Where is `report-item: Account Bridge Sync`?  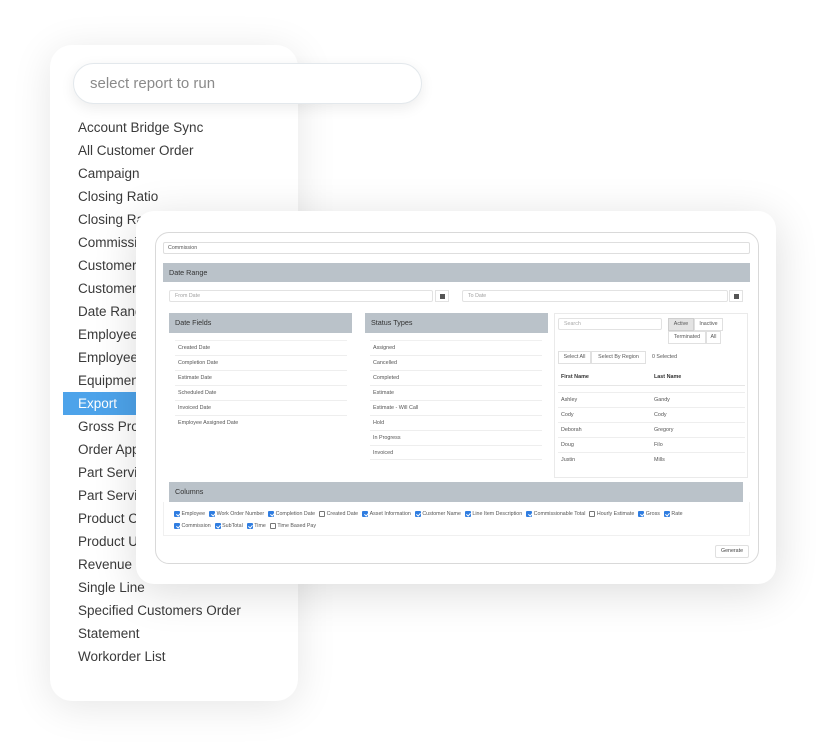 report-item: Account Bridge Sync is located at coordinates (174, 127).